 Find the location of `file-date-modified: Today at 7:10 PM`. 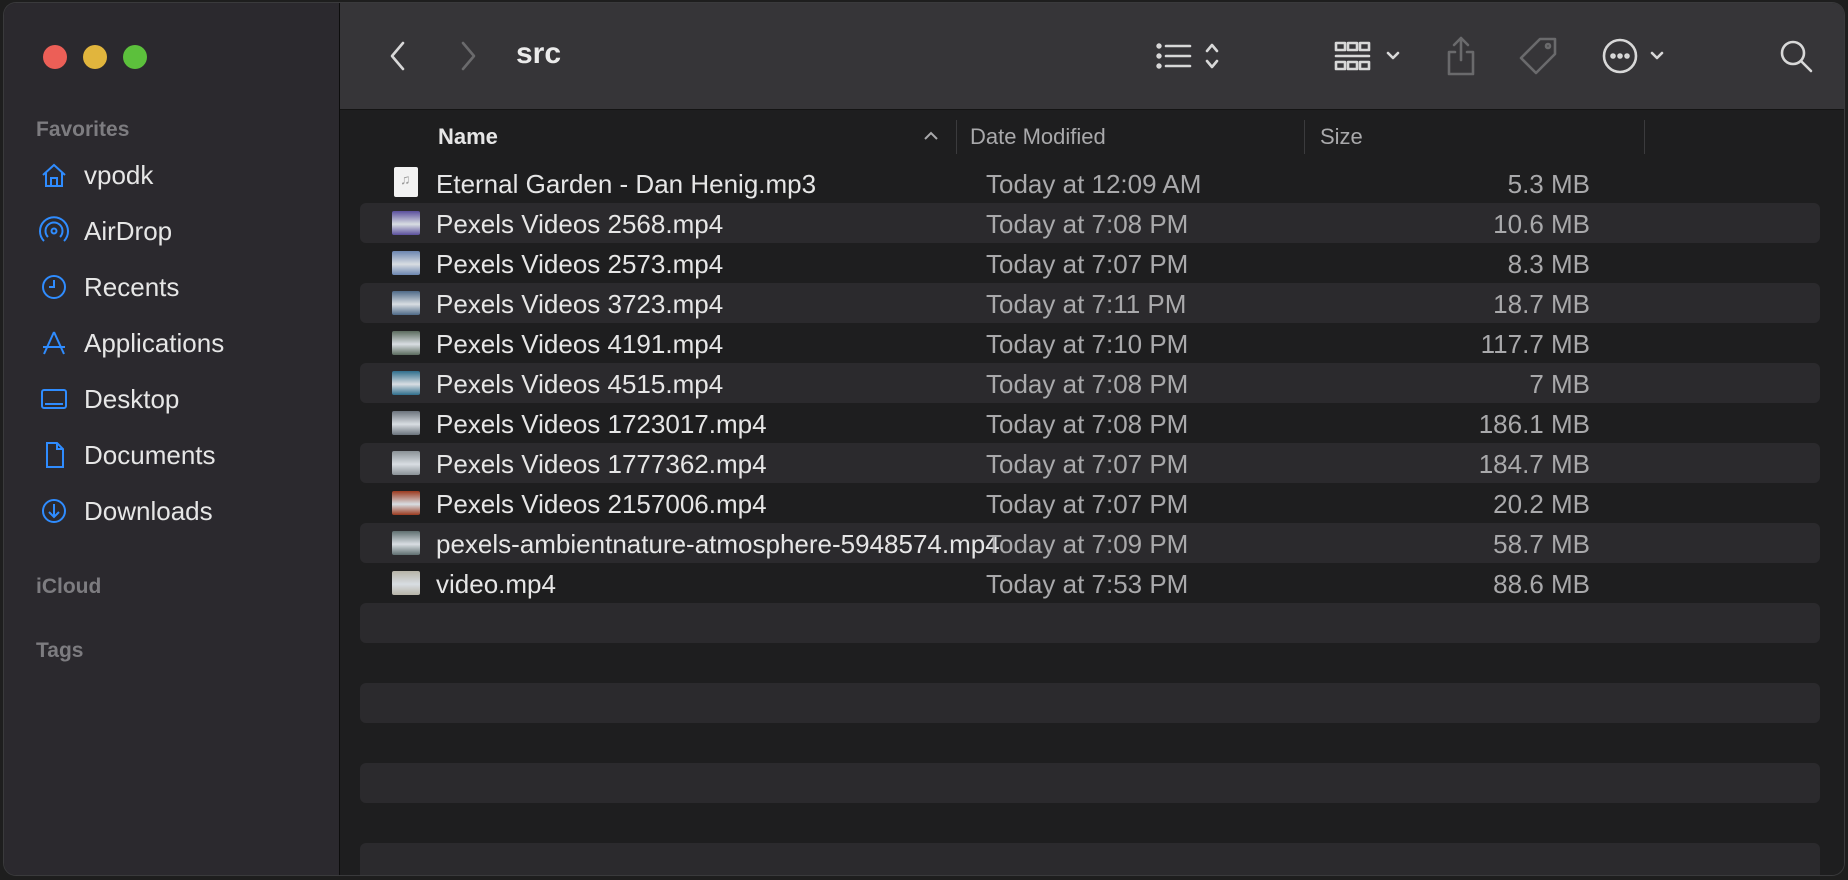

file-date-modified: Today at 7:10 PM is located at coordinates (1087, 344).